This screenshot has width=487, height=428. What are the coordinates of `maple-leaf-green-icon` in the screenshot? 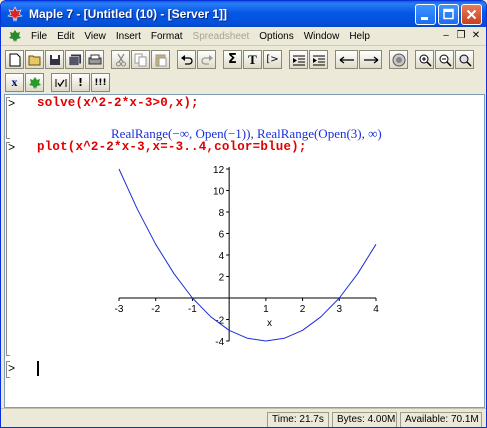 It's located at (34, 82).